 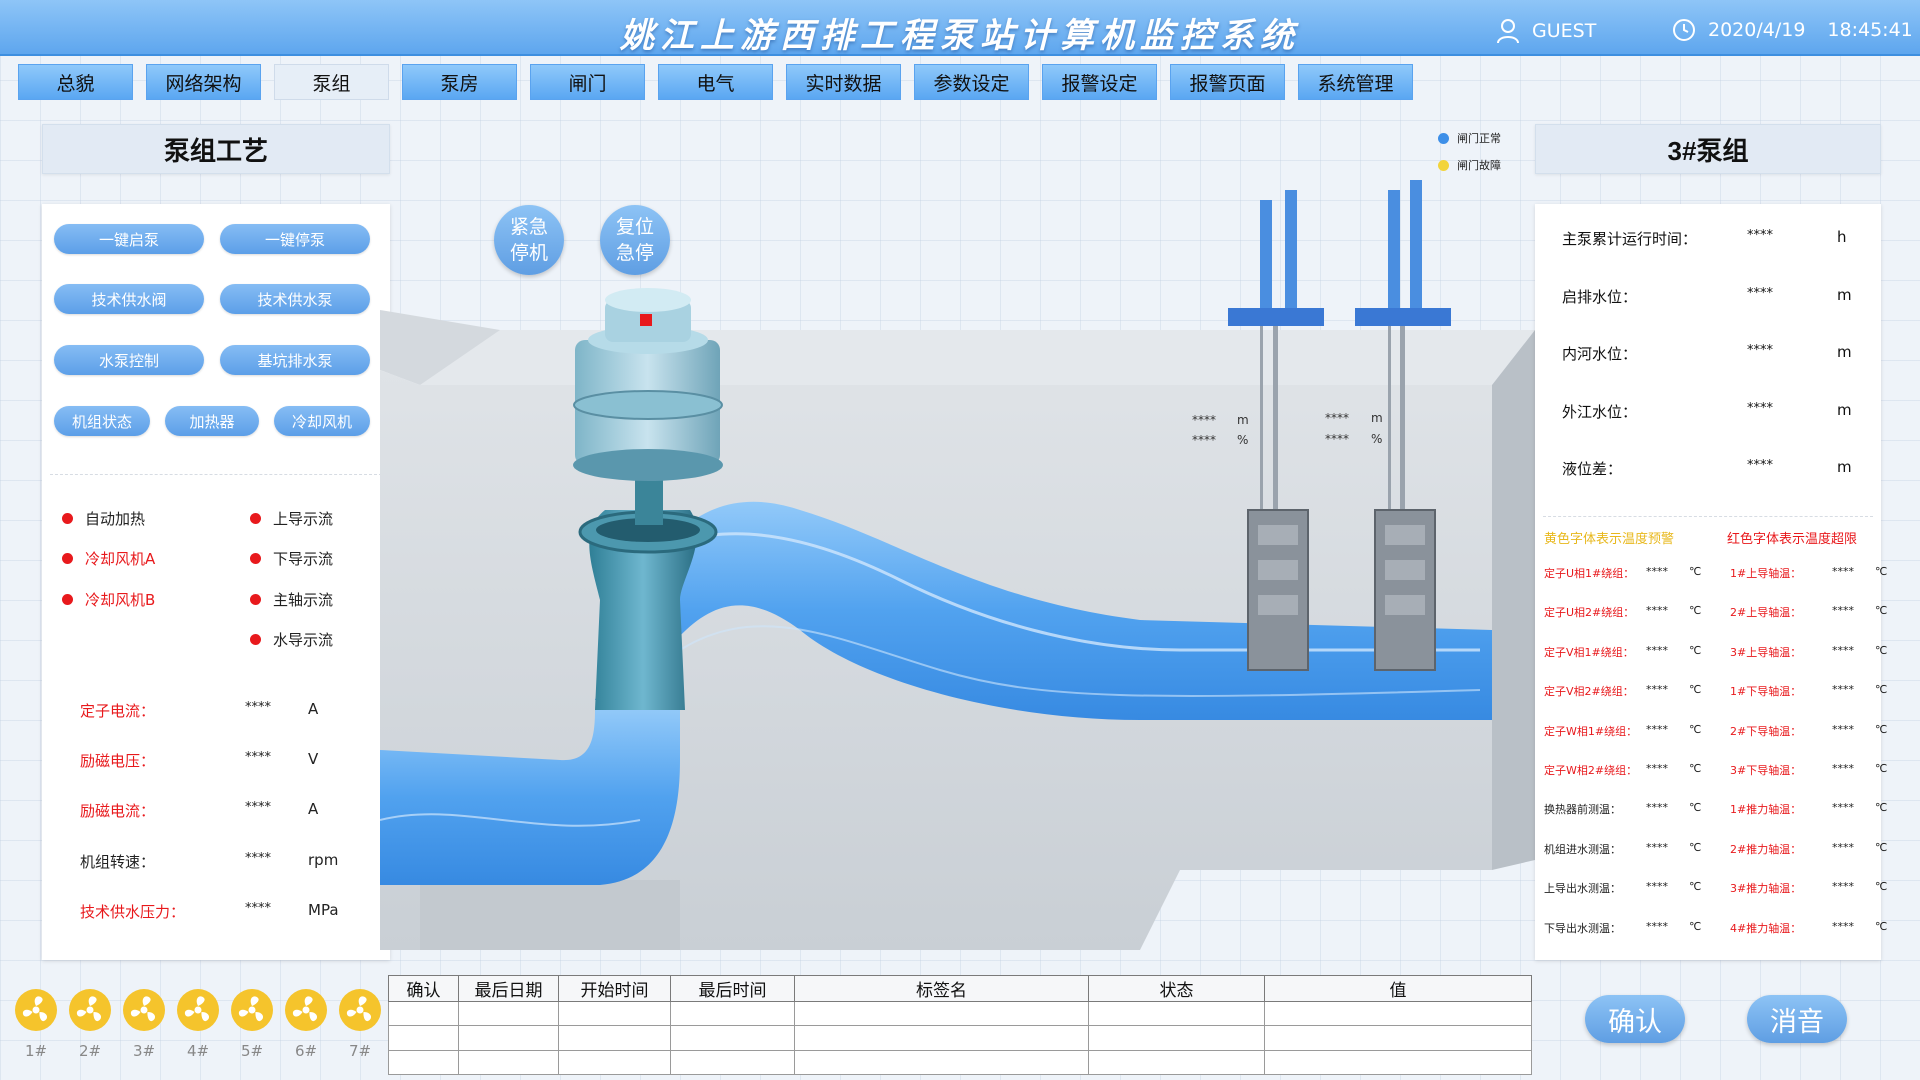 I want to click on col-last-date: 最后日期, so click(x=508, y=988).